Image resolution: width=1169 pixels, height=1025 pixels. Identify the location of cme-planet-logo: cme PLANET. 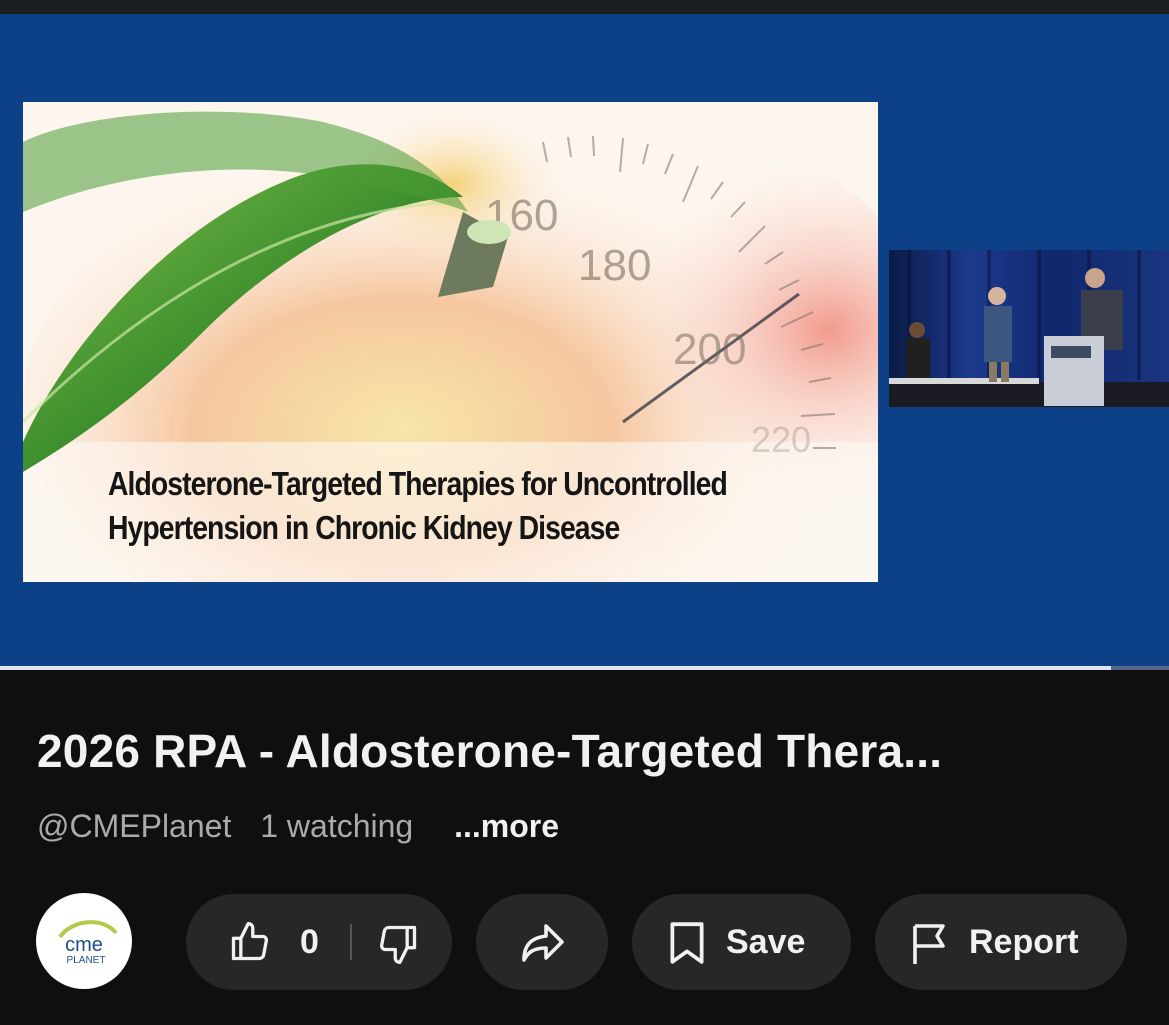
(88, 943).